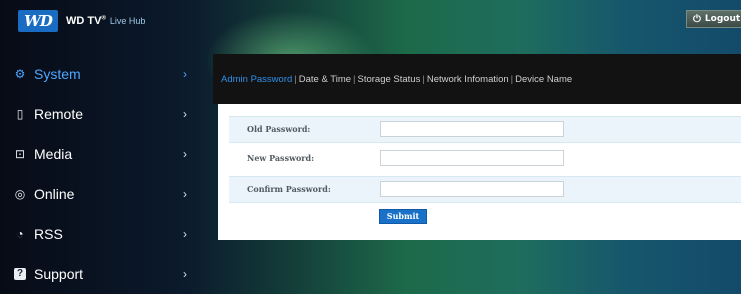  I want to click on tab-date-time: Date & Time, so click(325, 79).